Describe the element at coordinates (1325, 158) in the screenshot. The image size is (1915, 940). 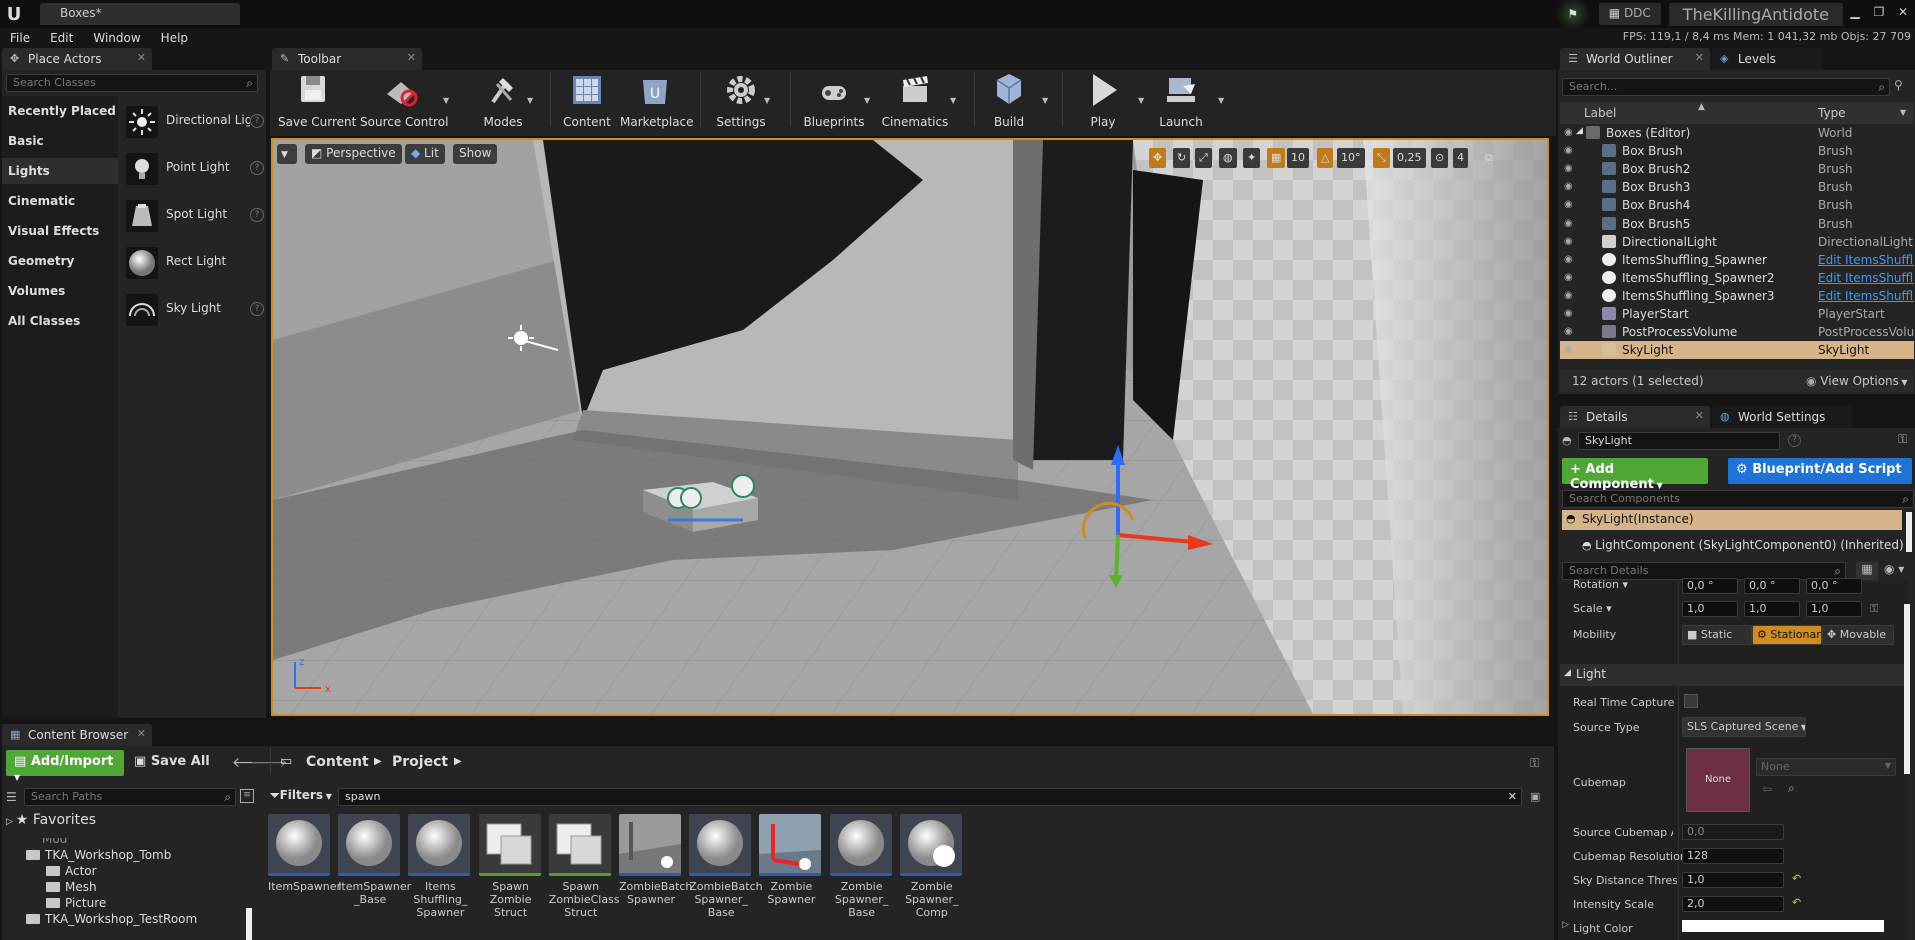
I see `rotation-snap-icon: △` at that location.